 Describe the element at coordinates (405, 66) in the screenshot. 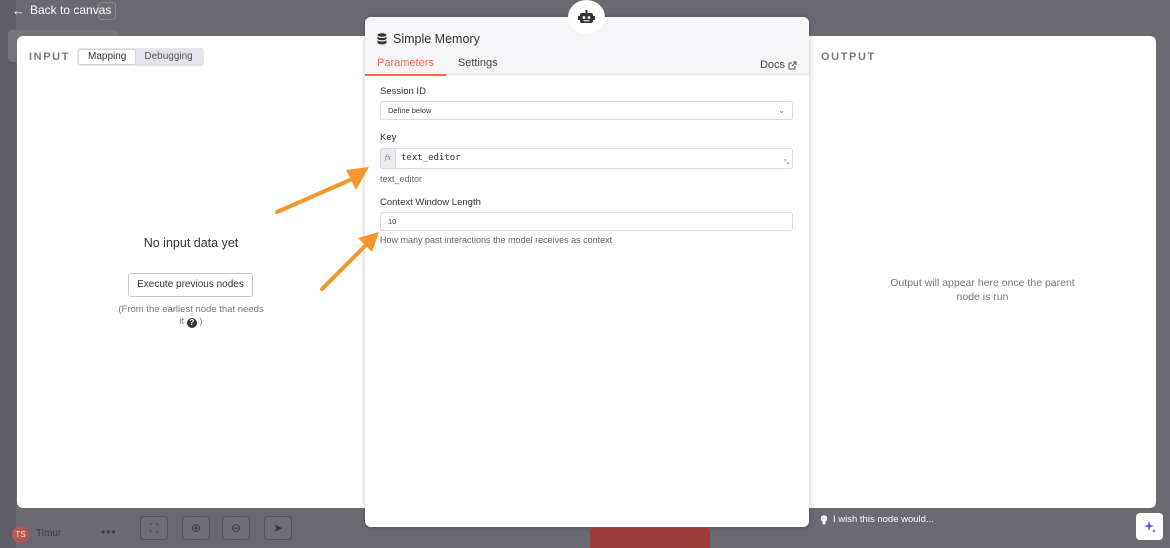

I see `tab-parameters: Parameters` at that location.